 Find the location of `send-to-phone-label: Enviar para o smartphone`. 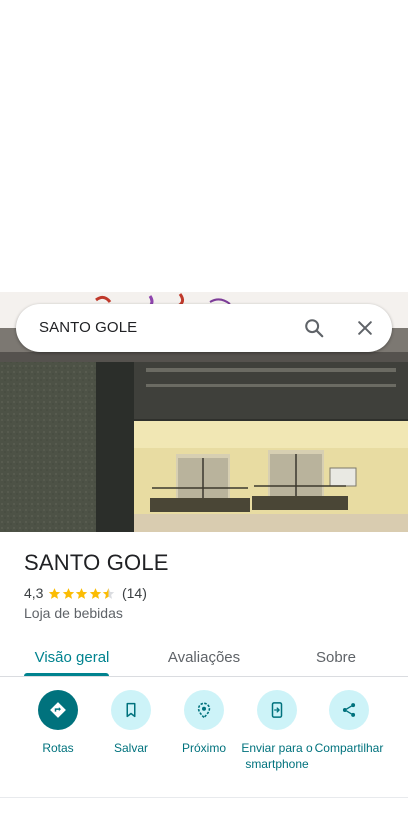

send-to-phone-label: Enviar para o smartphone is located at coordinates (277, 756).